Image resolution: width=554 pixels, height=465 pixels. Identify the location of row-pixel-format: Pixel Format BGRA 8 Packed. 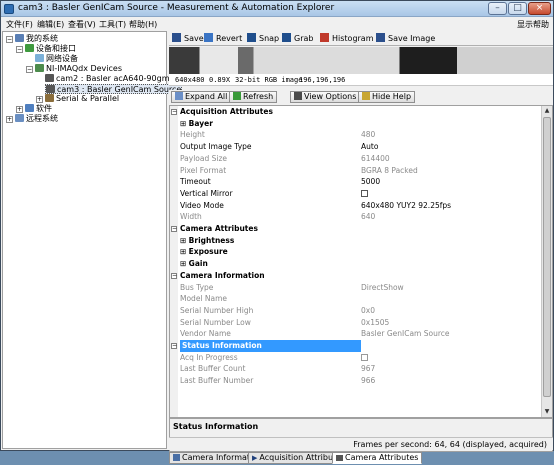
(355, 171).